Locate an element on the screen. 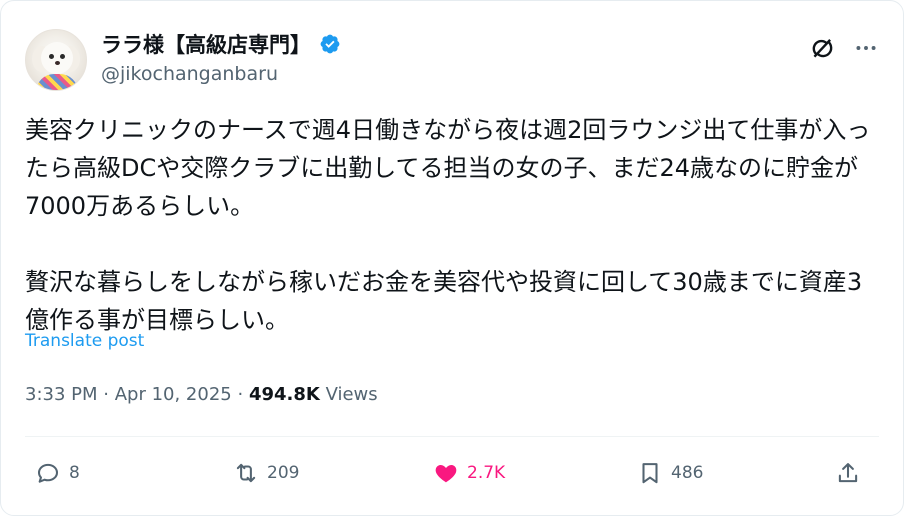 The height and width of the screenshot is (516, 904). repost-button: 209 is located at coordinates (266, 473).